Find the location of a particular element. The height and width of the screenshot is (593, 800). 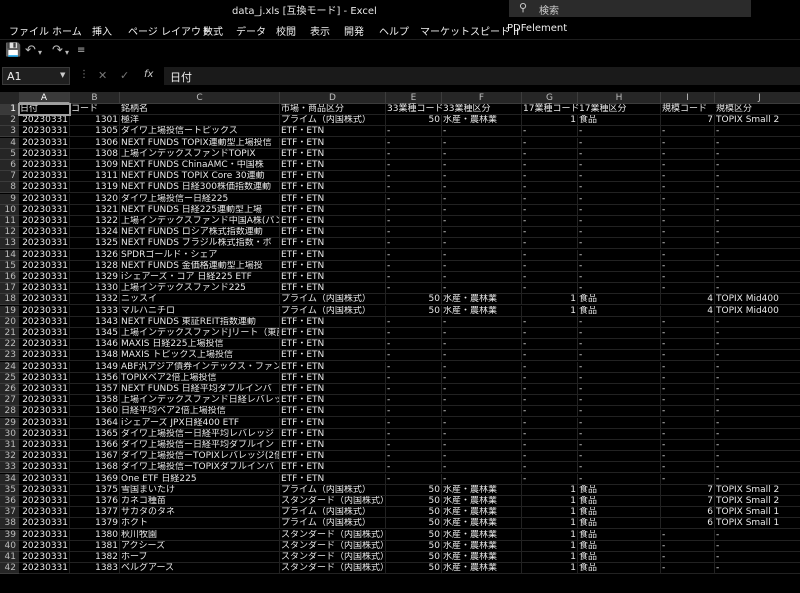

table-cell: スタンダード（内国株式） is located at coordinates (333, 546).